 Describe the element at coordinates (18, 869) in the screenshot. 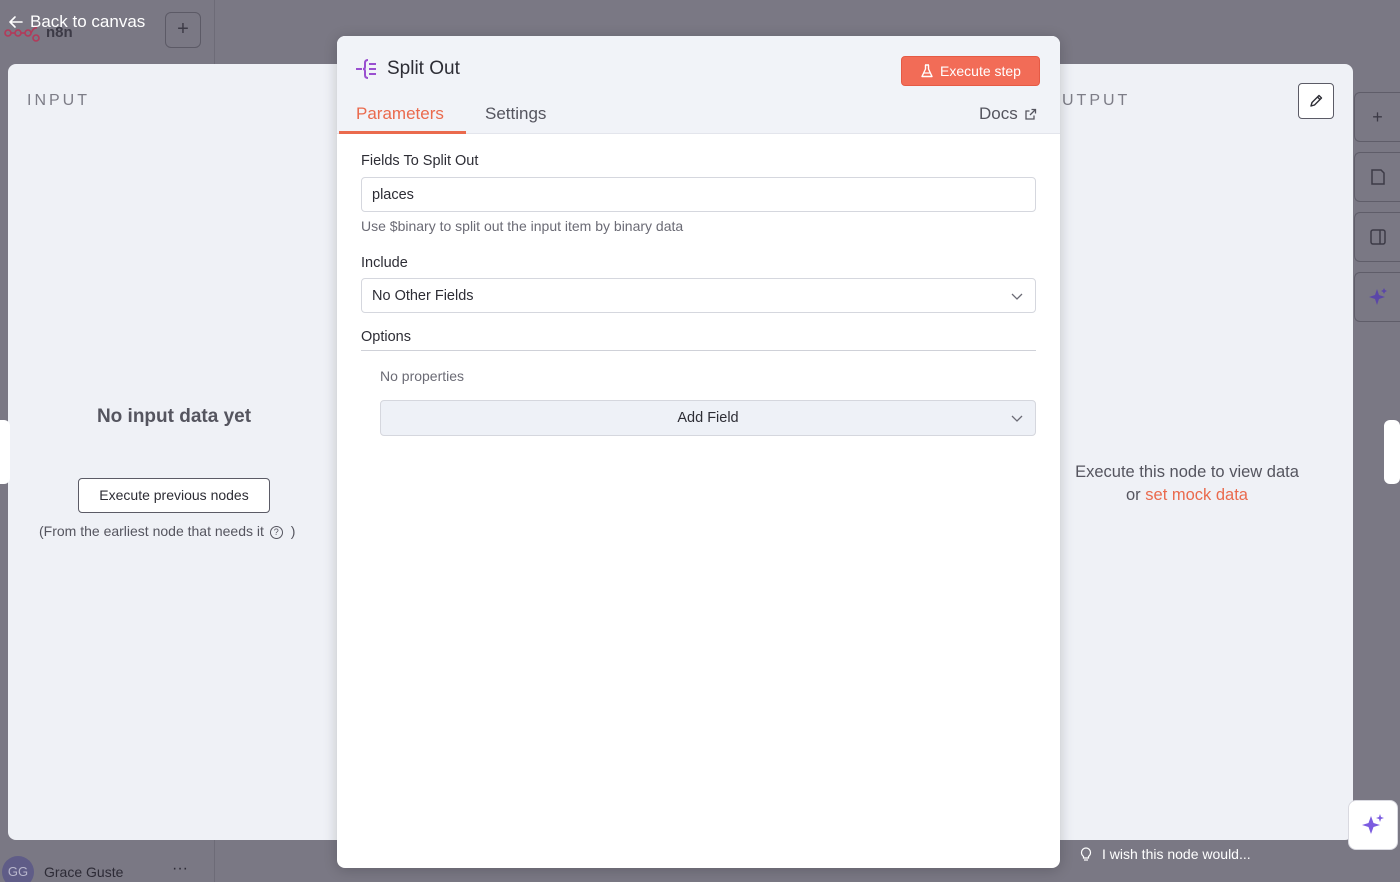

I see `avatar: GG` at that location.